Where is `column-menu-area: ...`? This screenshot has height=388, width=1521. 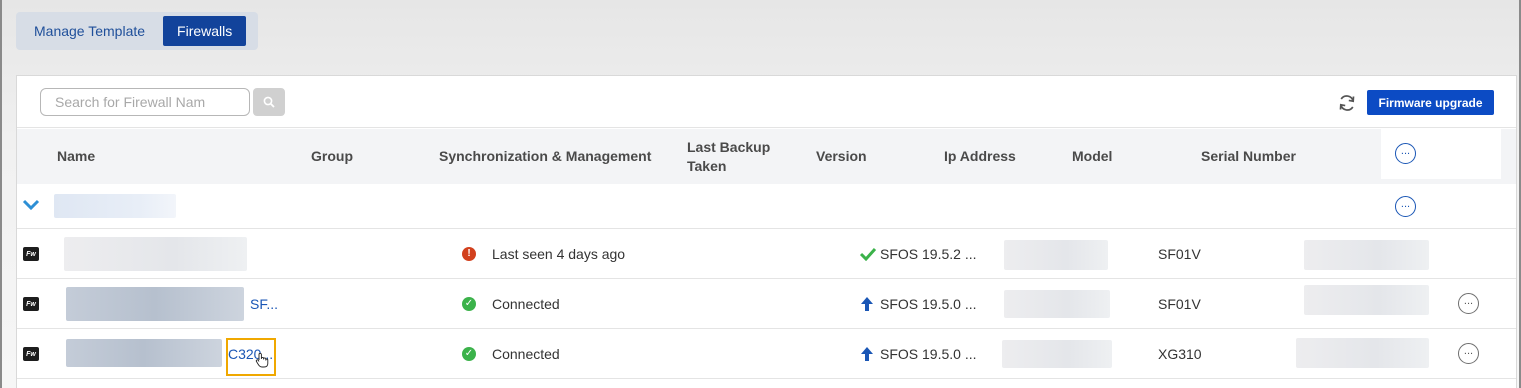
column-menu-area: ... is located at coordinates (1441, 154).